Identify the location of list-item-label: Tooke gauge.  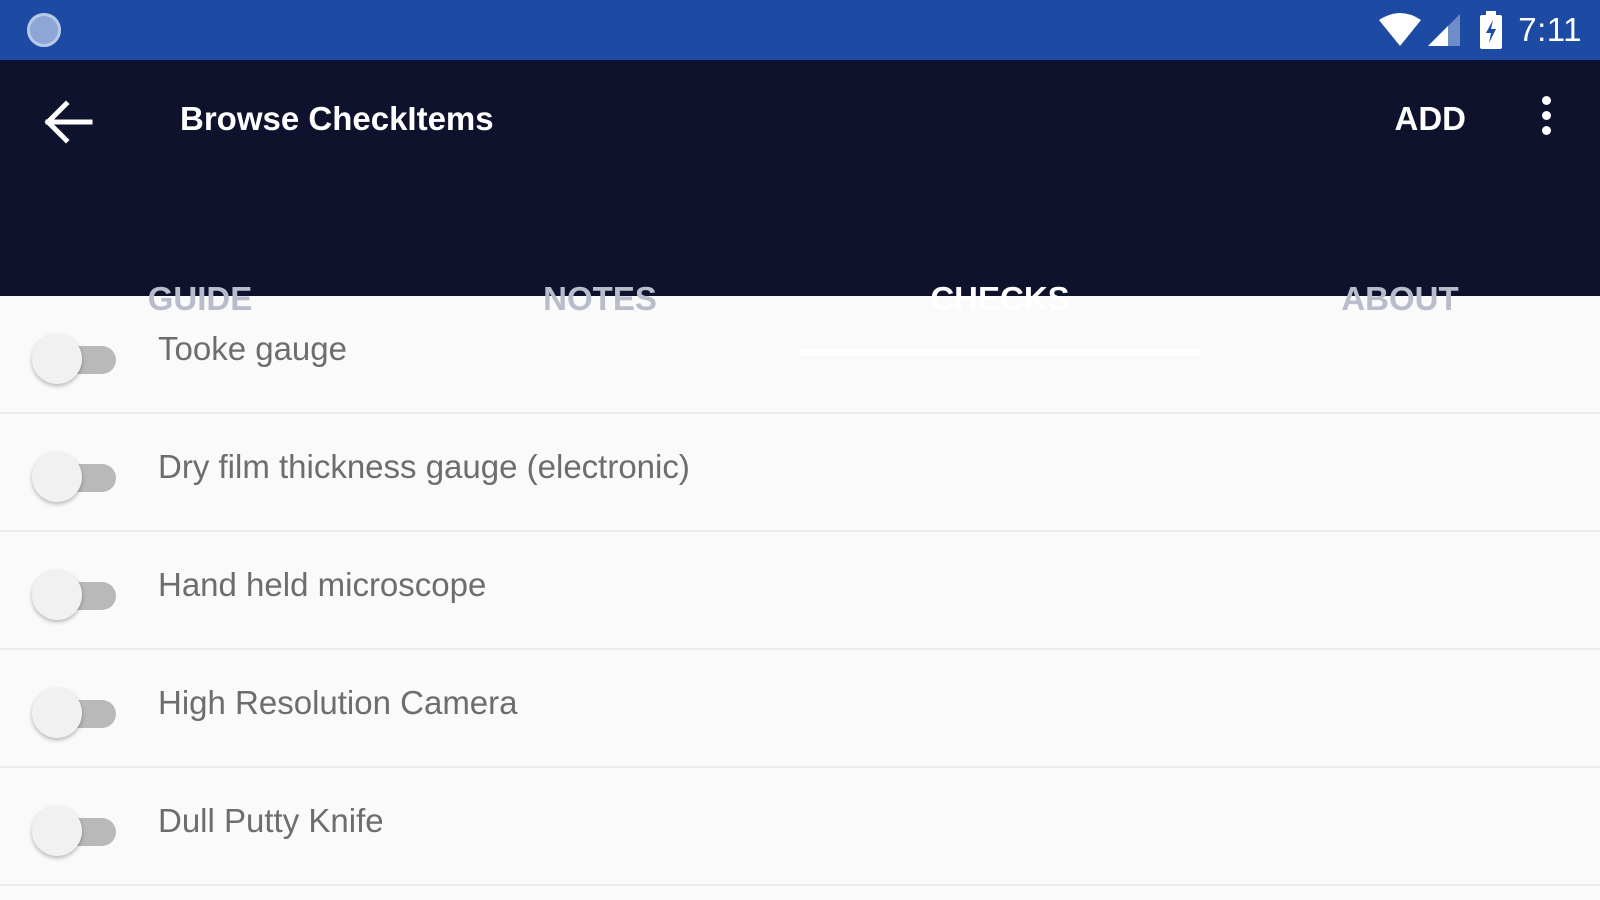
(252, 348).